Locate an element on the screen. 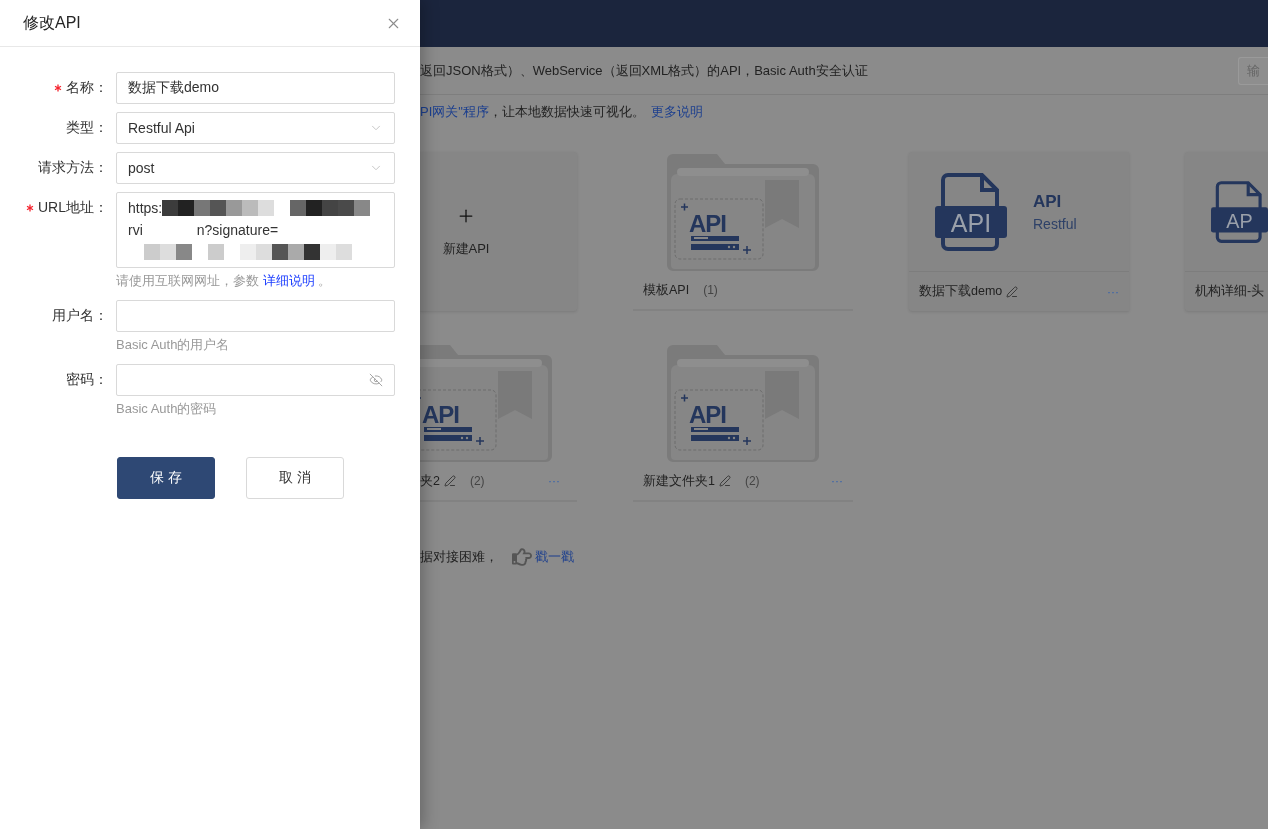 The image size is (1268, 829). help-text: Basic Auth的用户名 is located at coordinates (173, 345).